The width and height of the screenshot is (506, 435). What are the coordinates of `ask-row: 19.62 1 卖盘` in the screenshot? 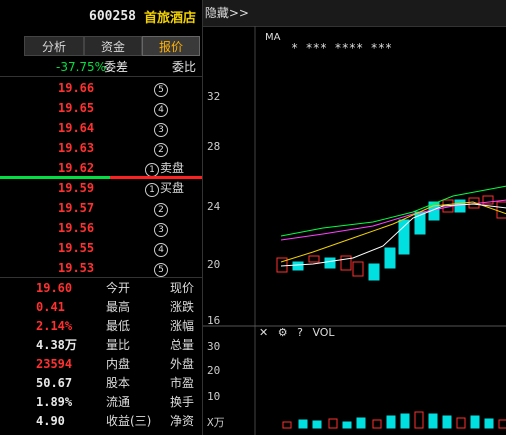 It's located at (101, 168).